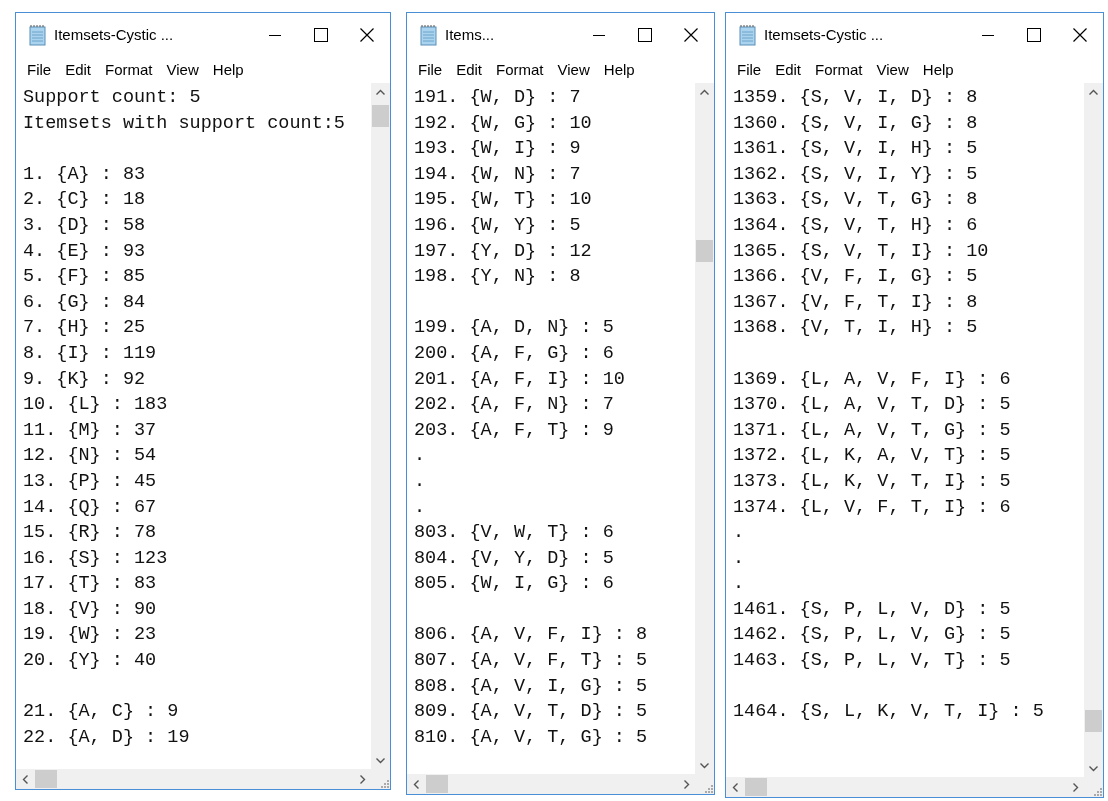 The height and width of the screenshot is (801, 1108). I want to click on text-line: 22. {A, D} : 19, so click(107, 737).